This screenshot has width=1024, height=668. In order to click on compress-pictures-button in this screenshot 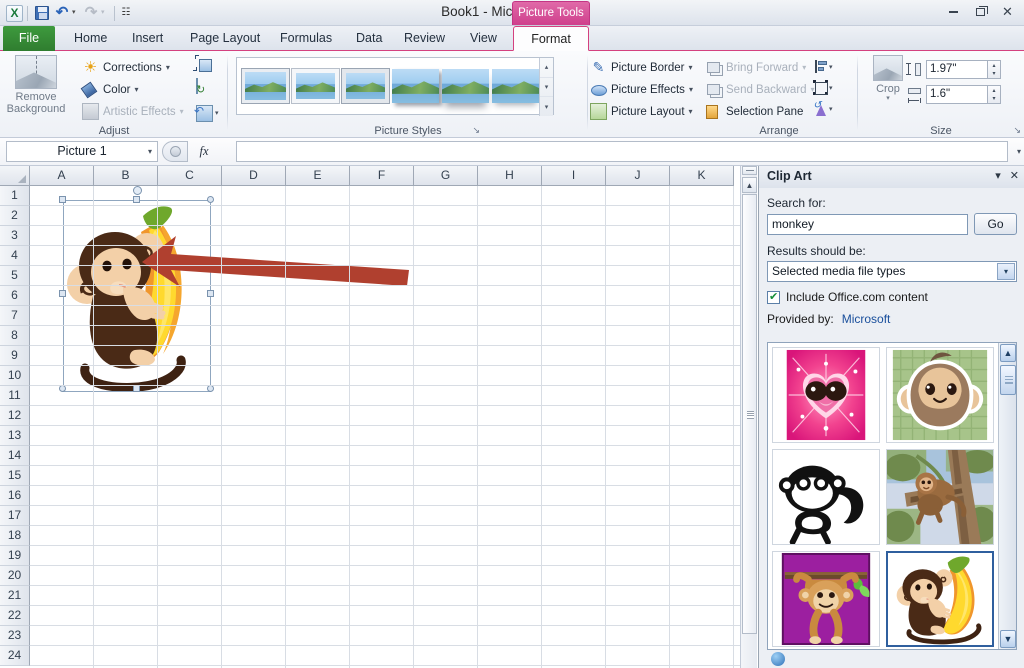, I will do `click(204, 66)`.